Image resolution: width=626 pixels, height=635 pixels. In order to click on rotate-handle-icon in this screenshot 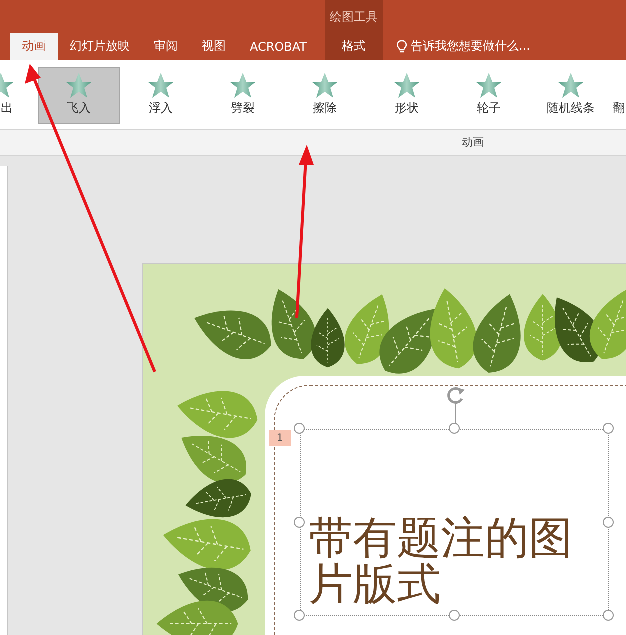, I will do `click(456, 404)`.